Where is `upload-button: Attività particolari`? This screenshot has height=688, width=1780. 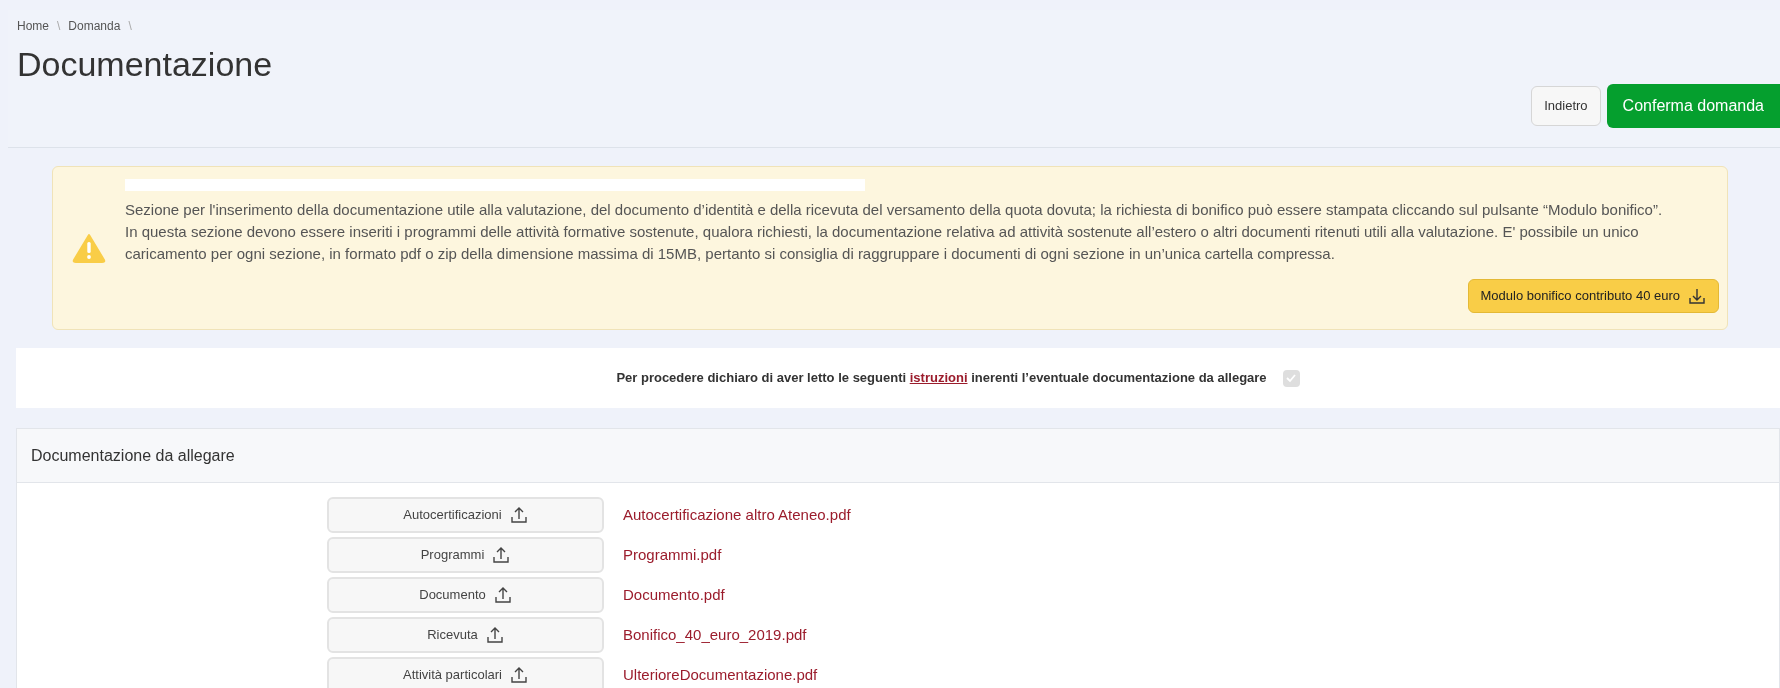 upload-button: Attività particolari is located at coordinates (465, 672).